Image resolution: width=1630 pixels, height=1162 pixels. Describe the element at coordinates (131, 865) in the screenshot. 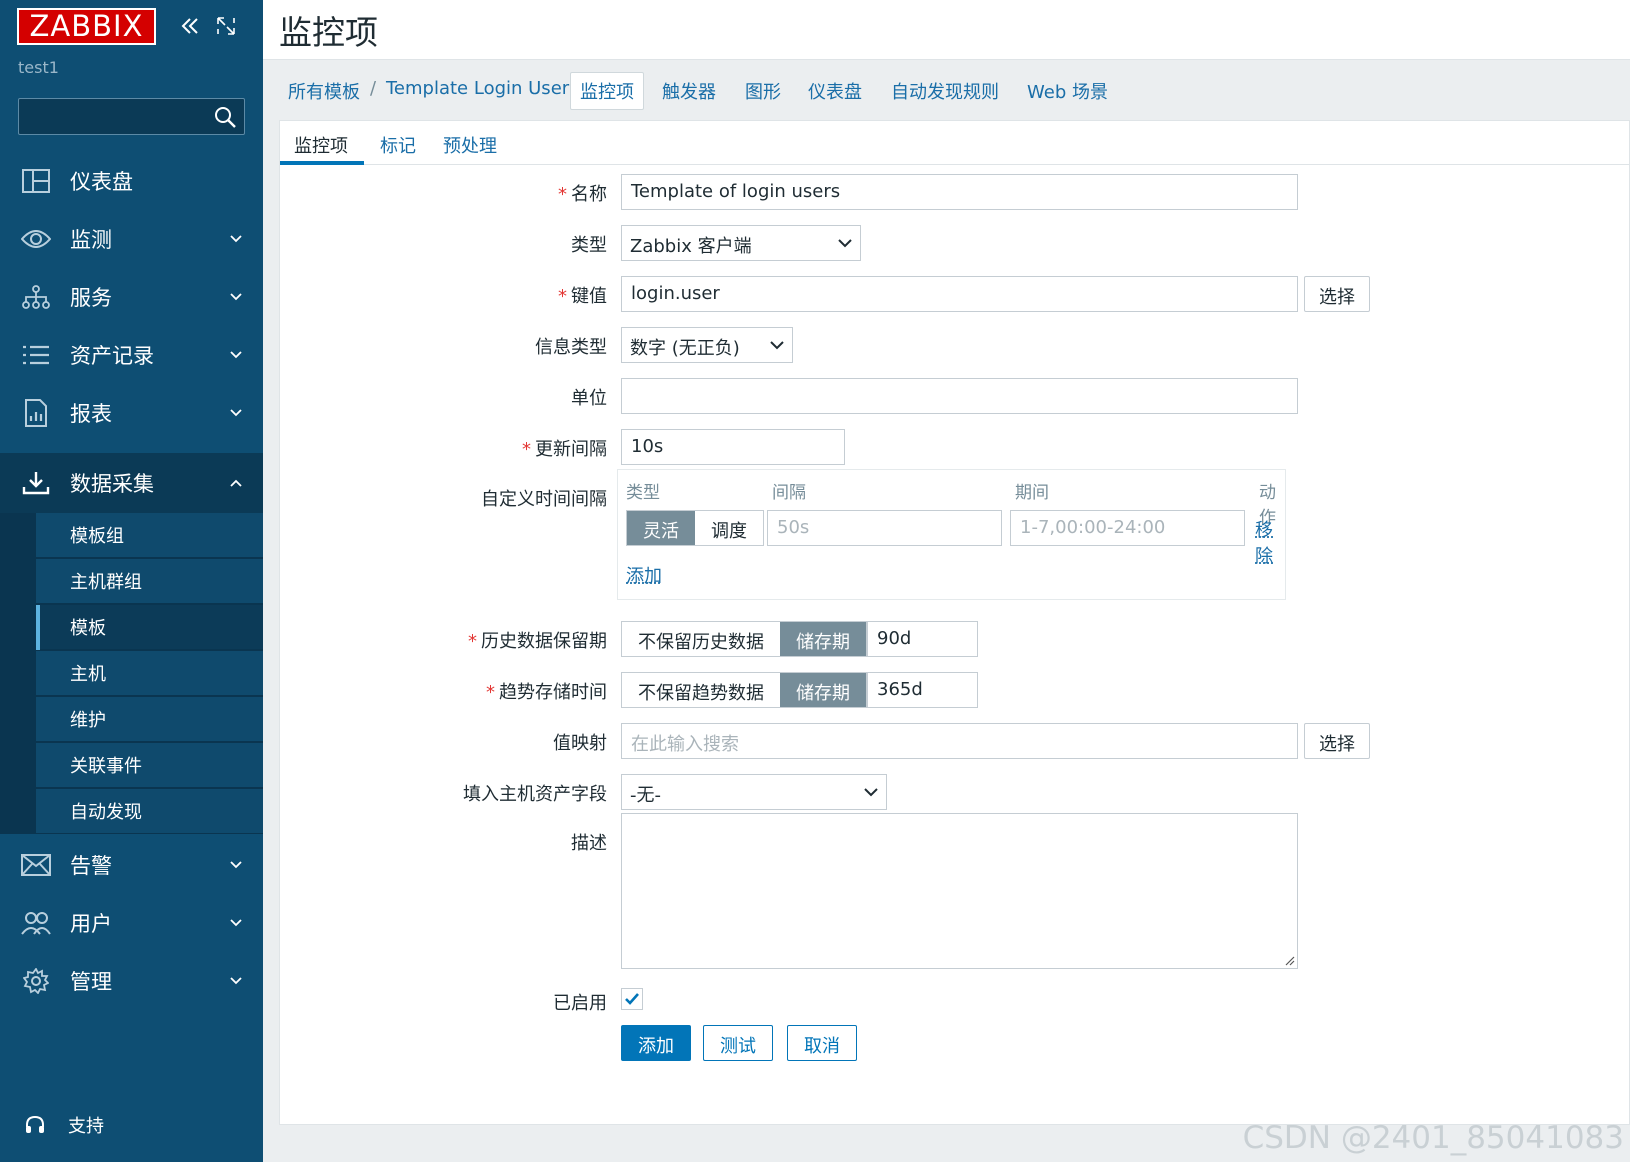

I see `sidebar-item-alerts: 告警` at that location.